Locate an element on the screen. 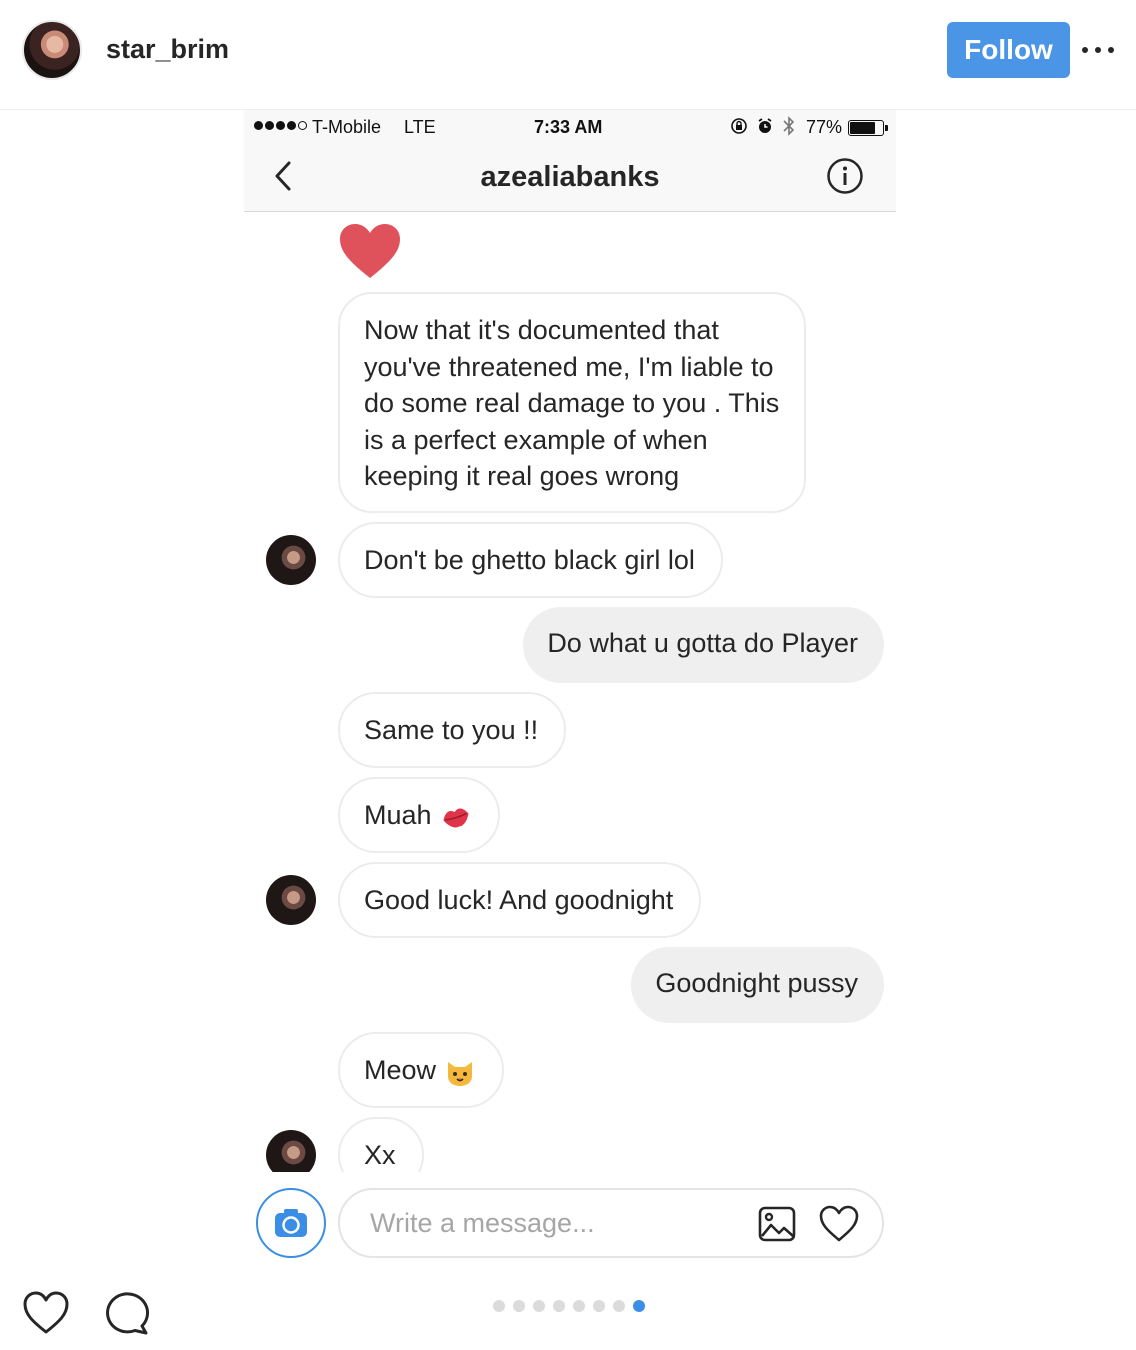 This screenshot has height=1350, width=1136. incoming-message: Don't be ghetto black girl lol is located at coordinates (530, 560).